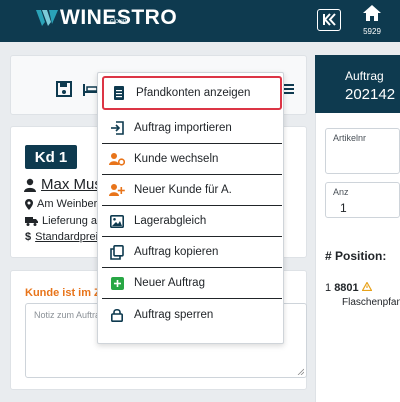 The height and width of the screenshot is (402, 400). I want to click on menu-item-label: Pfandkonten anzeigen, so click(193, 93).